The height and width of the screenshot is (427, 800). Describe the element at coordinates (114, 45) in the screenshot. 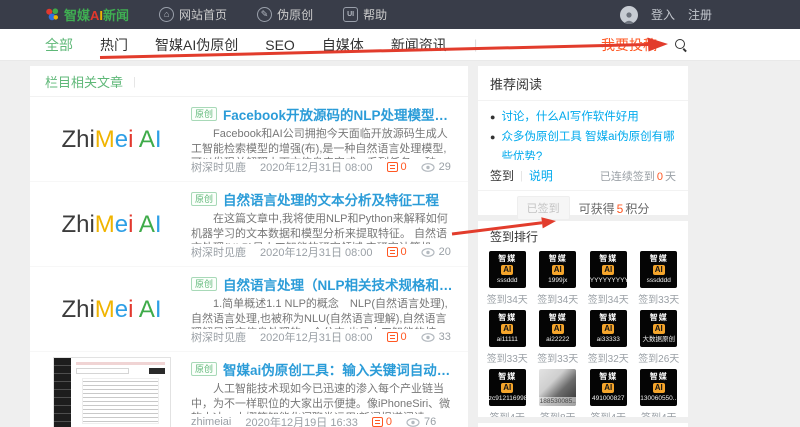

I see `tab-hot: 热门` at that location.